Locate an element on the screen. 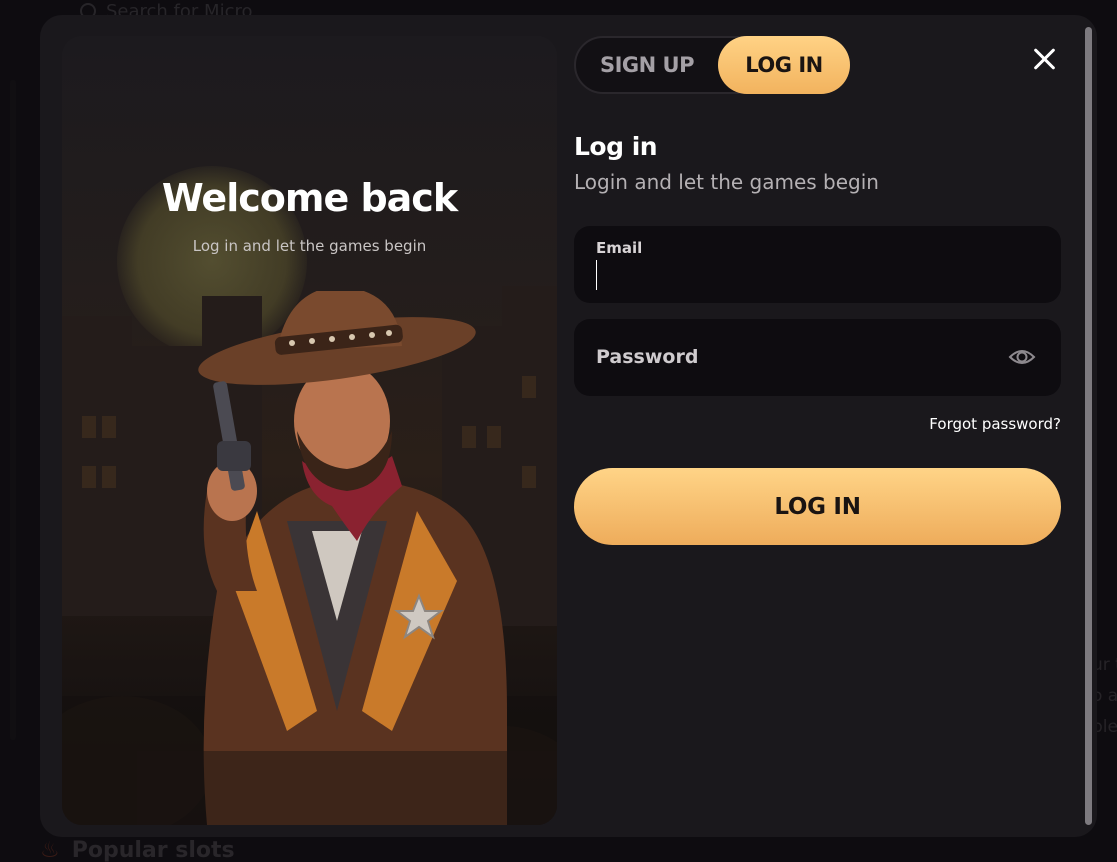  login-submit-button: LOG IN is located at coordinates (817, 506).